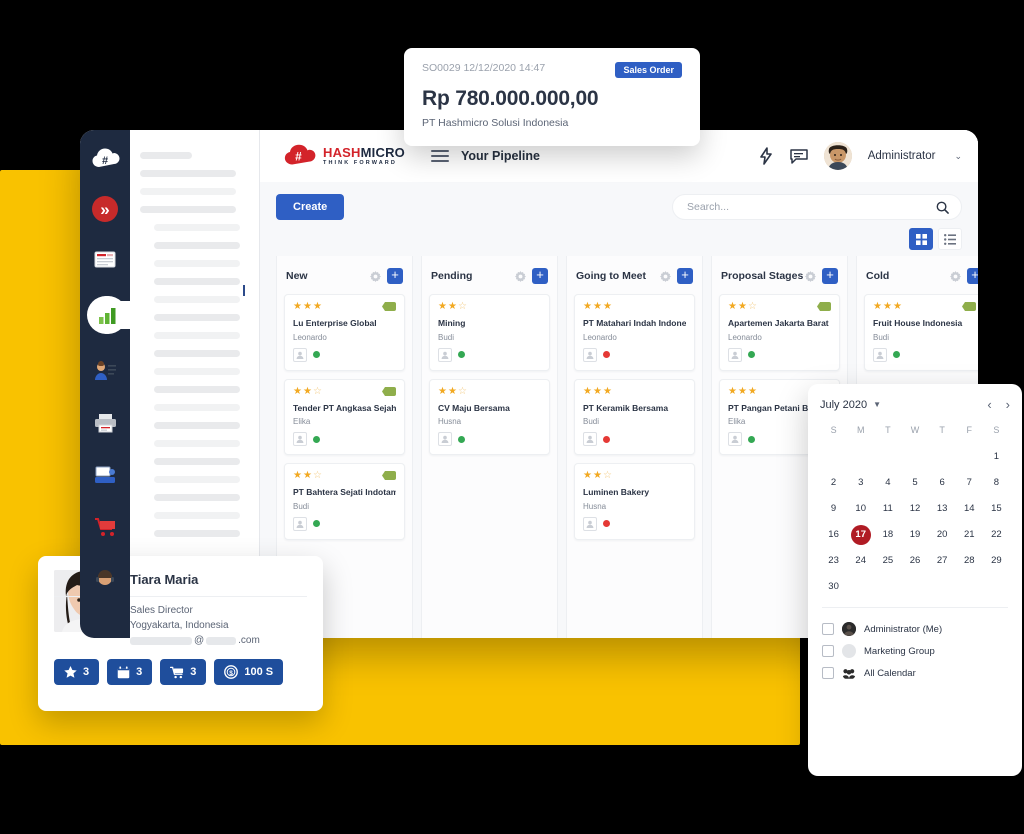  What do you see at coordinates (915, 651) in the screenshot?
I see `calendar-source-item: Marketing Group` at bounding box center [915, 651].